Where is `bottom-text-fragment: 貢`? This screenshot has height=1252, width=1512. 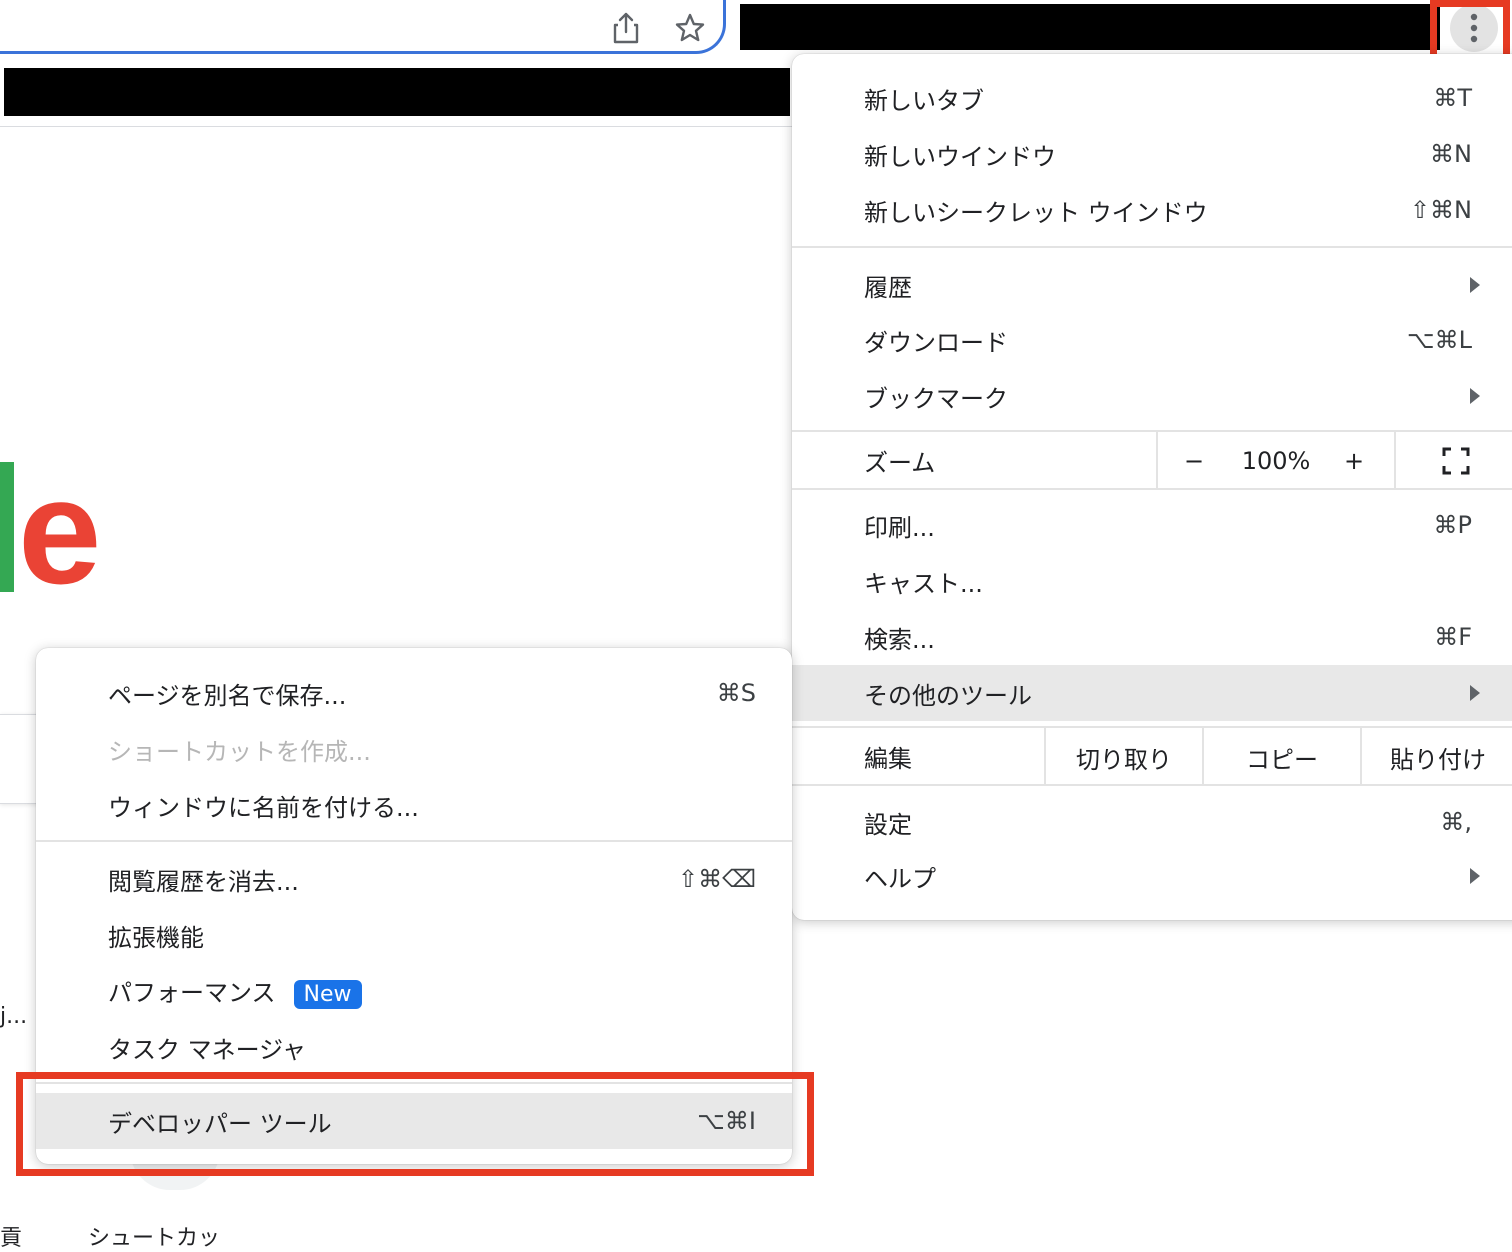
bottom-text-fragment: 貢 is located at coordinates (11, 1238).